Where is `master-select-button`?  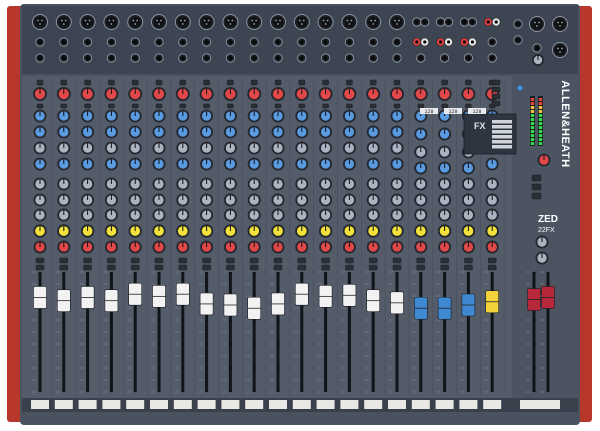
master-select-button is located at coordinates (536, 187).